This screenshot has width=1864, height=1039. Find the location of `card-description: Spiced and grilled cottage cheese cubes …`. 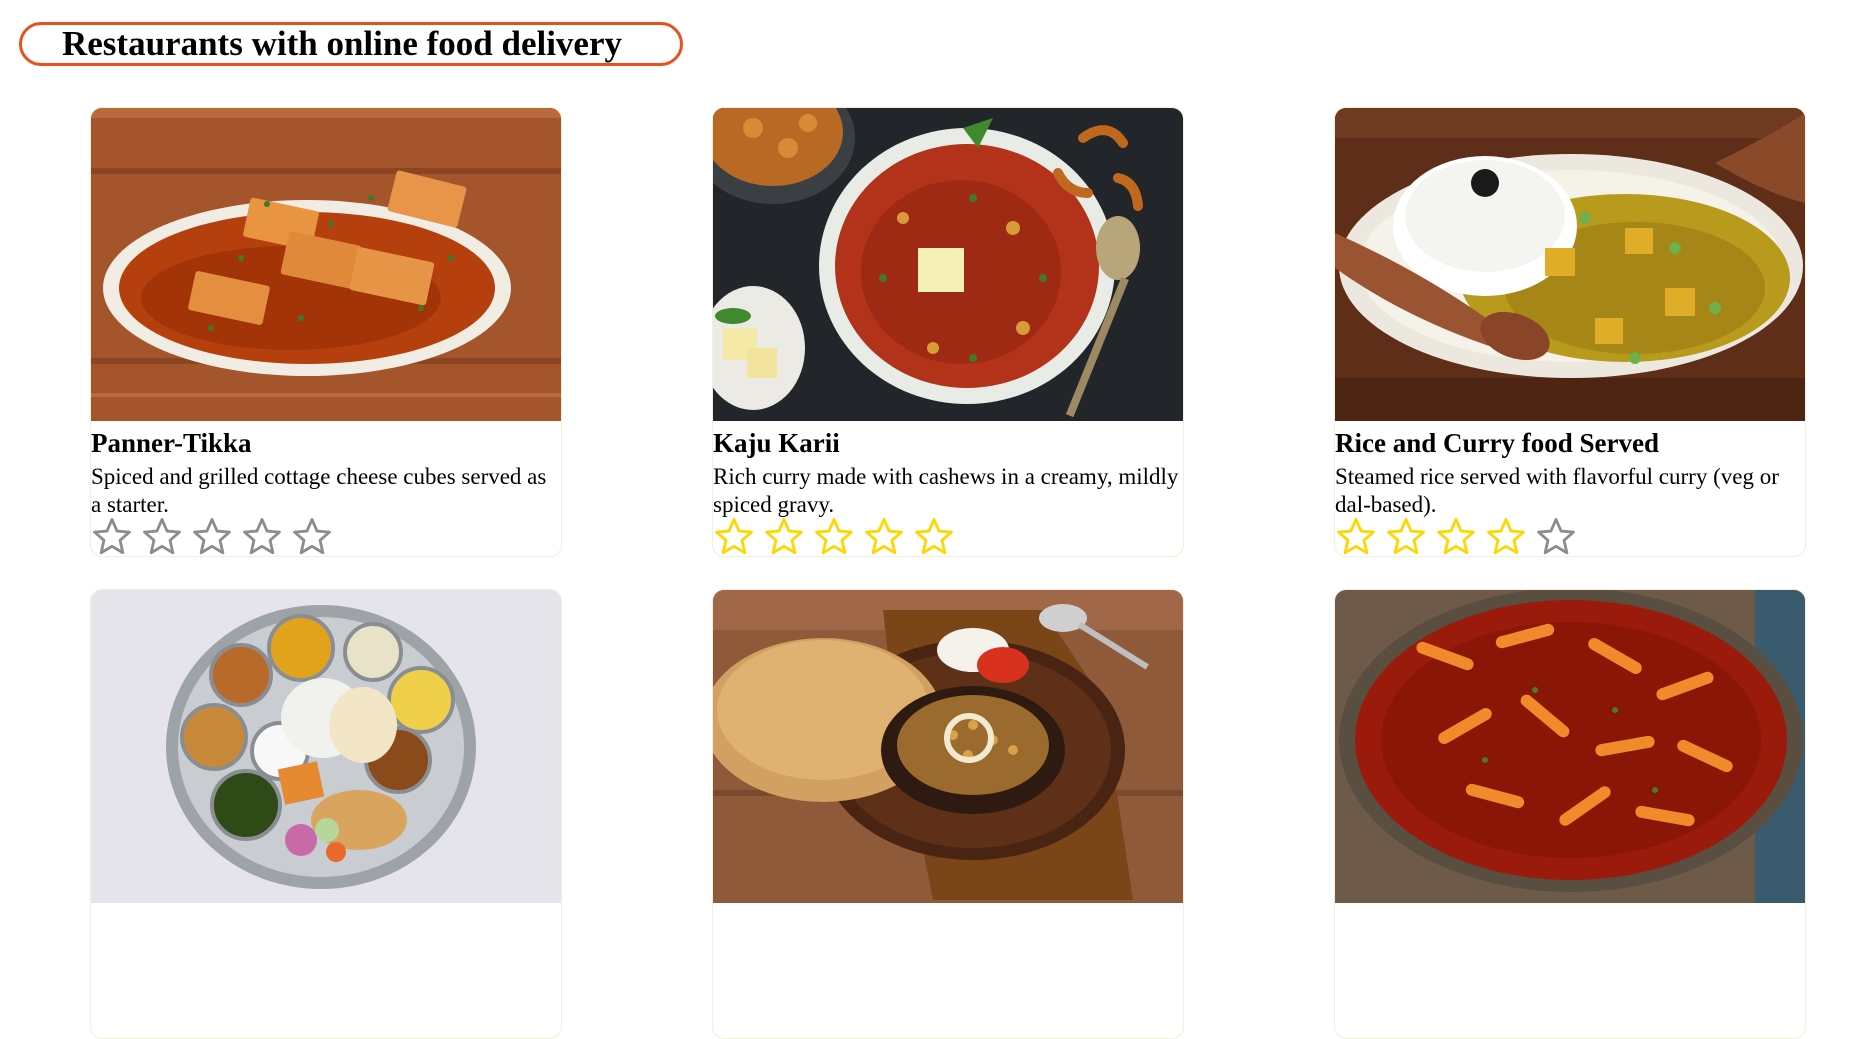

card-description: Spiced and grilled cottage cheese cubes … is located at coordinates (319, 490).